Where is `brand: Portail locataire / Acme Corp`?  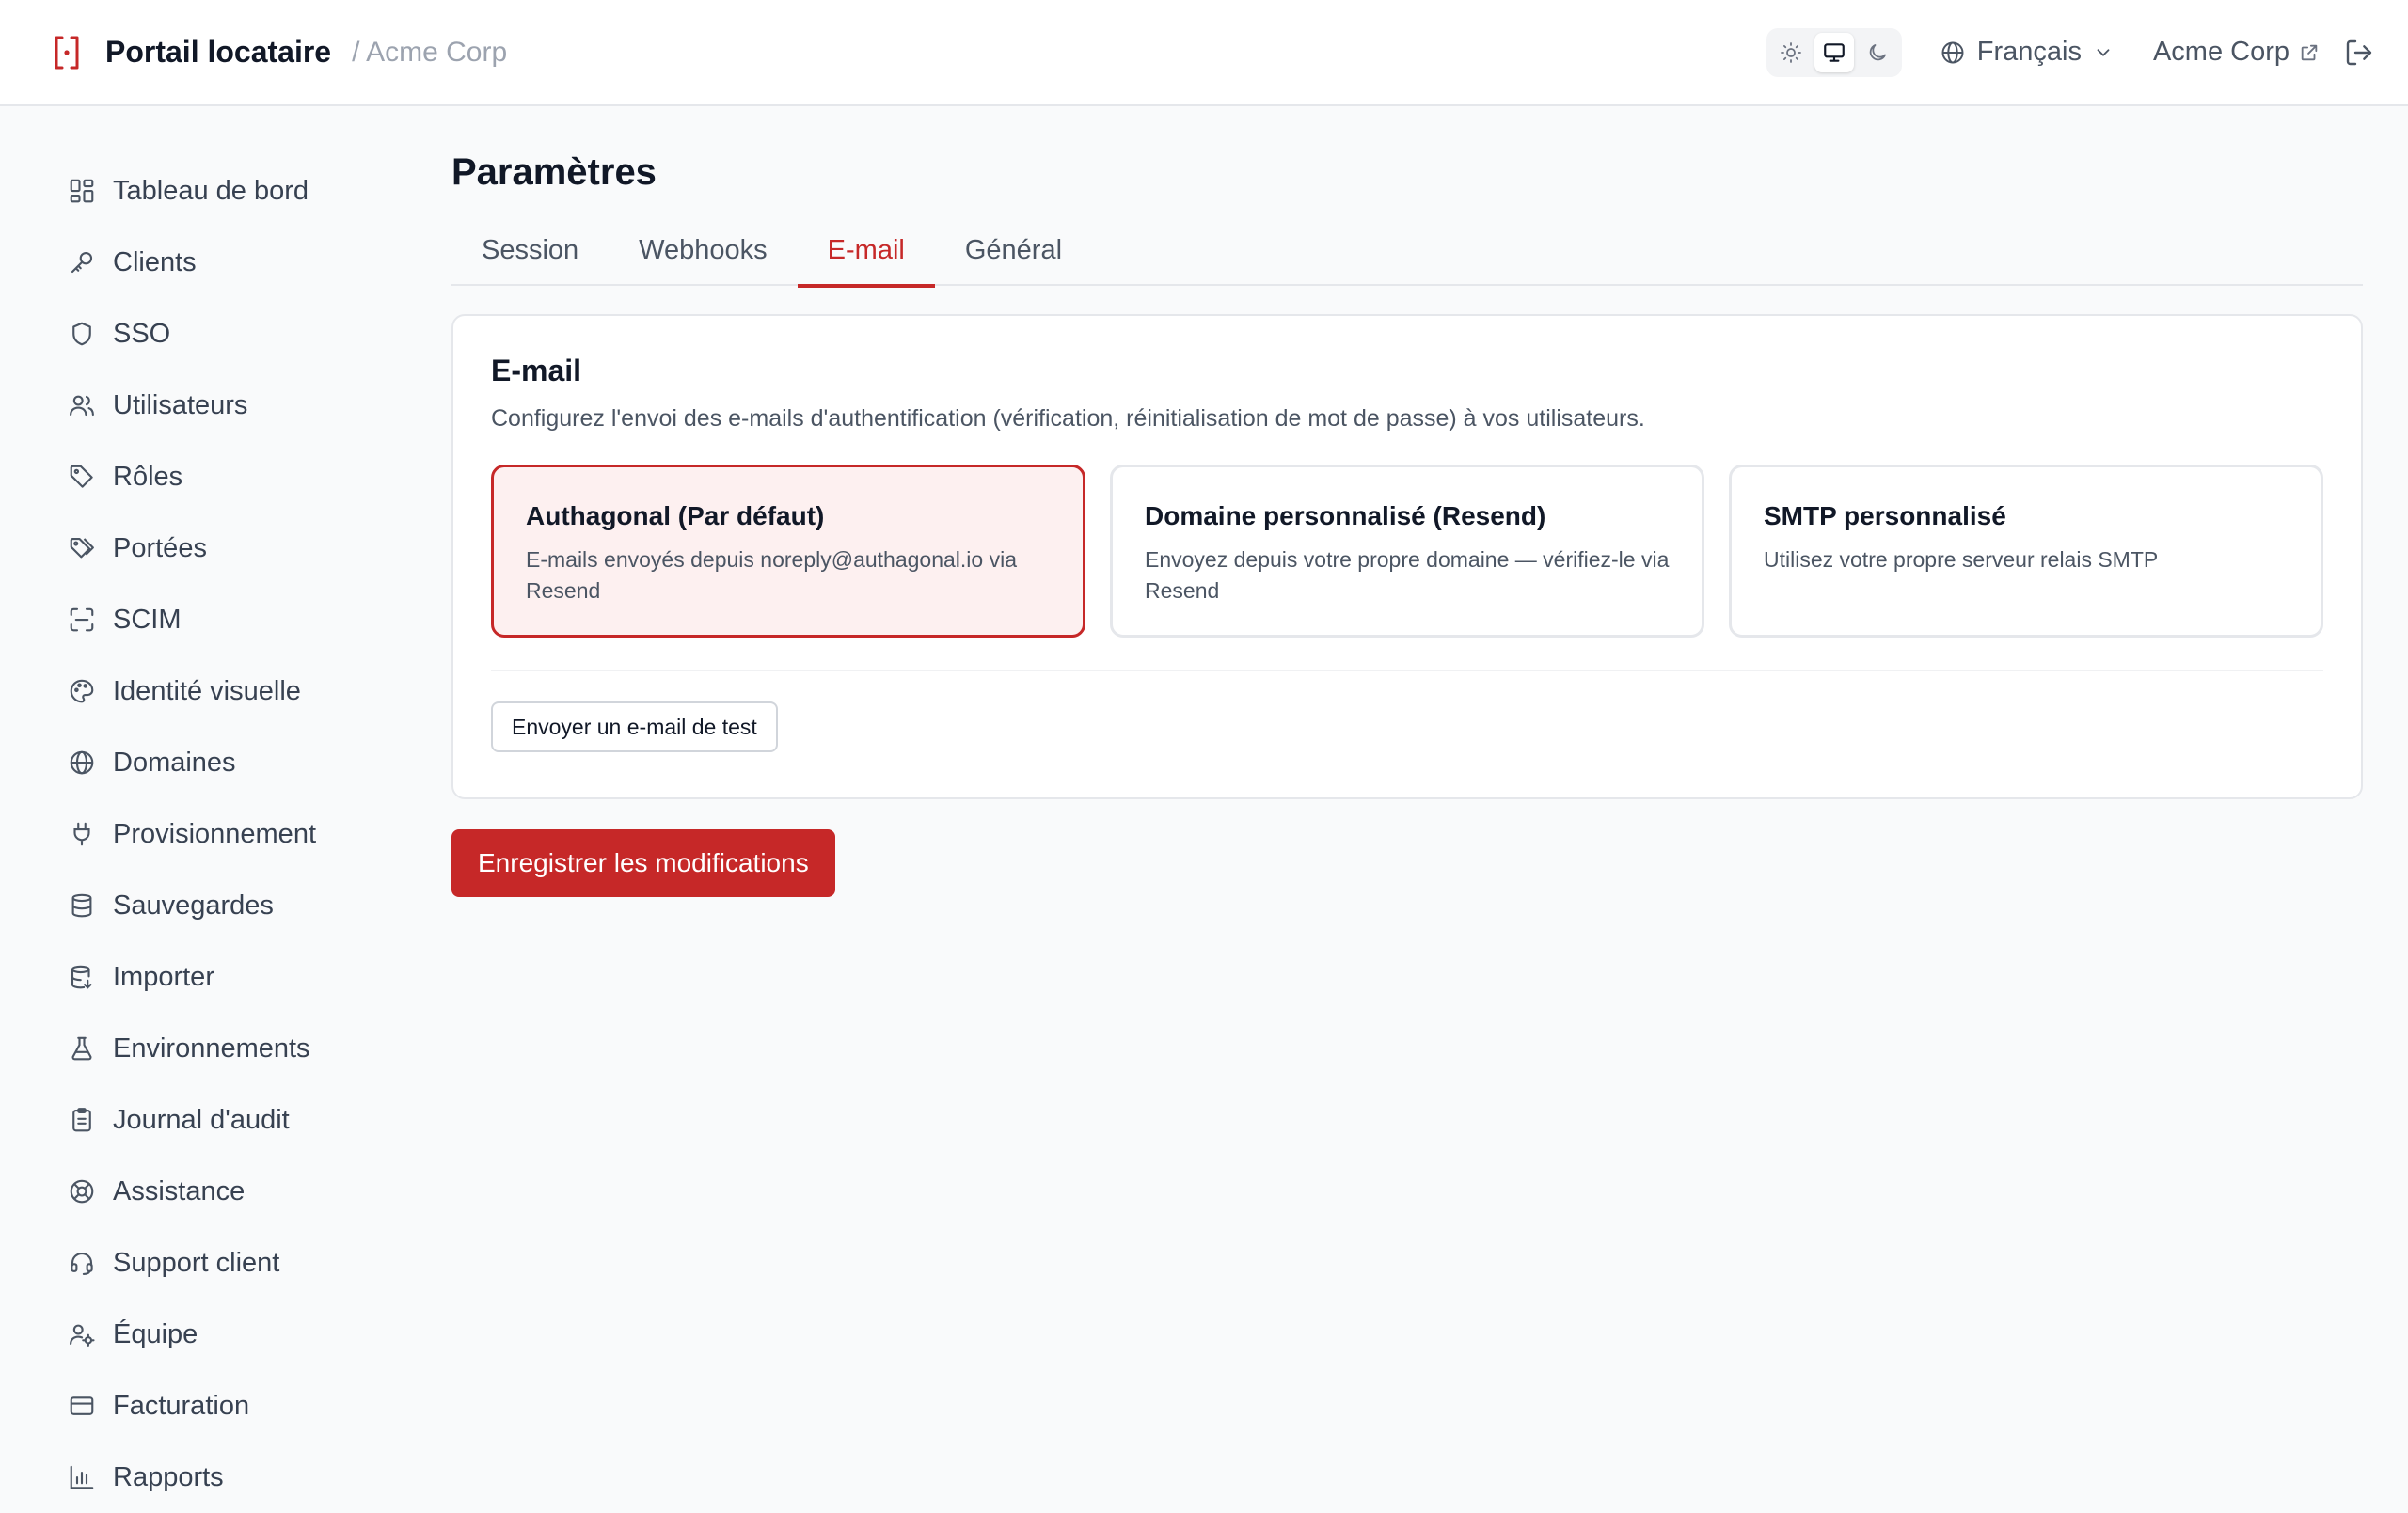
brand: Portail locataire / Acme Corp is located at coordinates (278, 53).